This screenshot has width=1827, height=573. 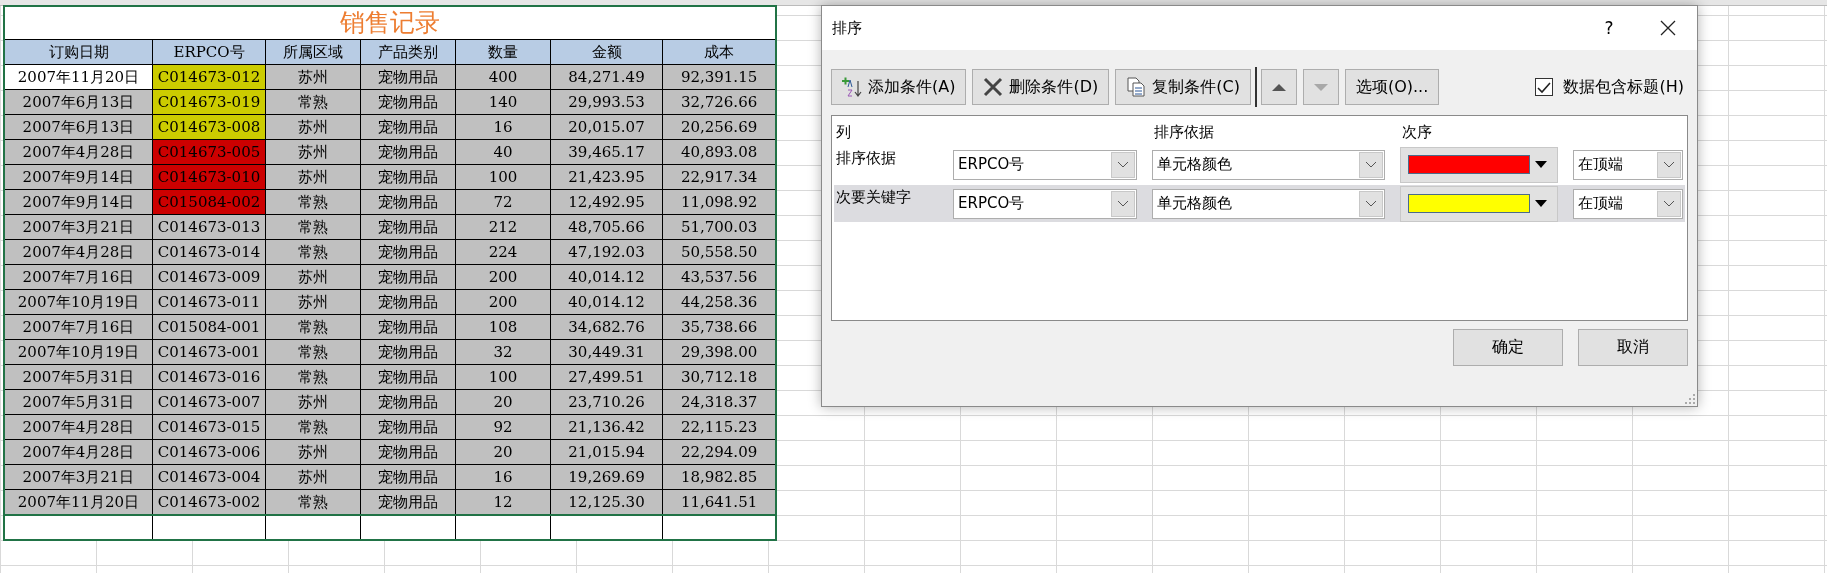 I want to click on table-cell: 400, so click(x=503, y=77).